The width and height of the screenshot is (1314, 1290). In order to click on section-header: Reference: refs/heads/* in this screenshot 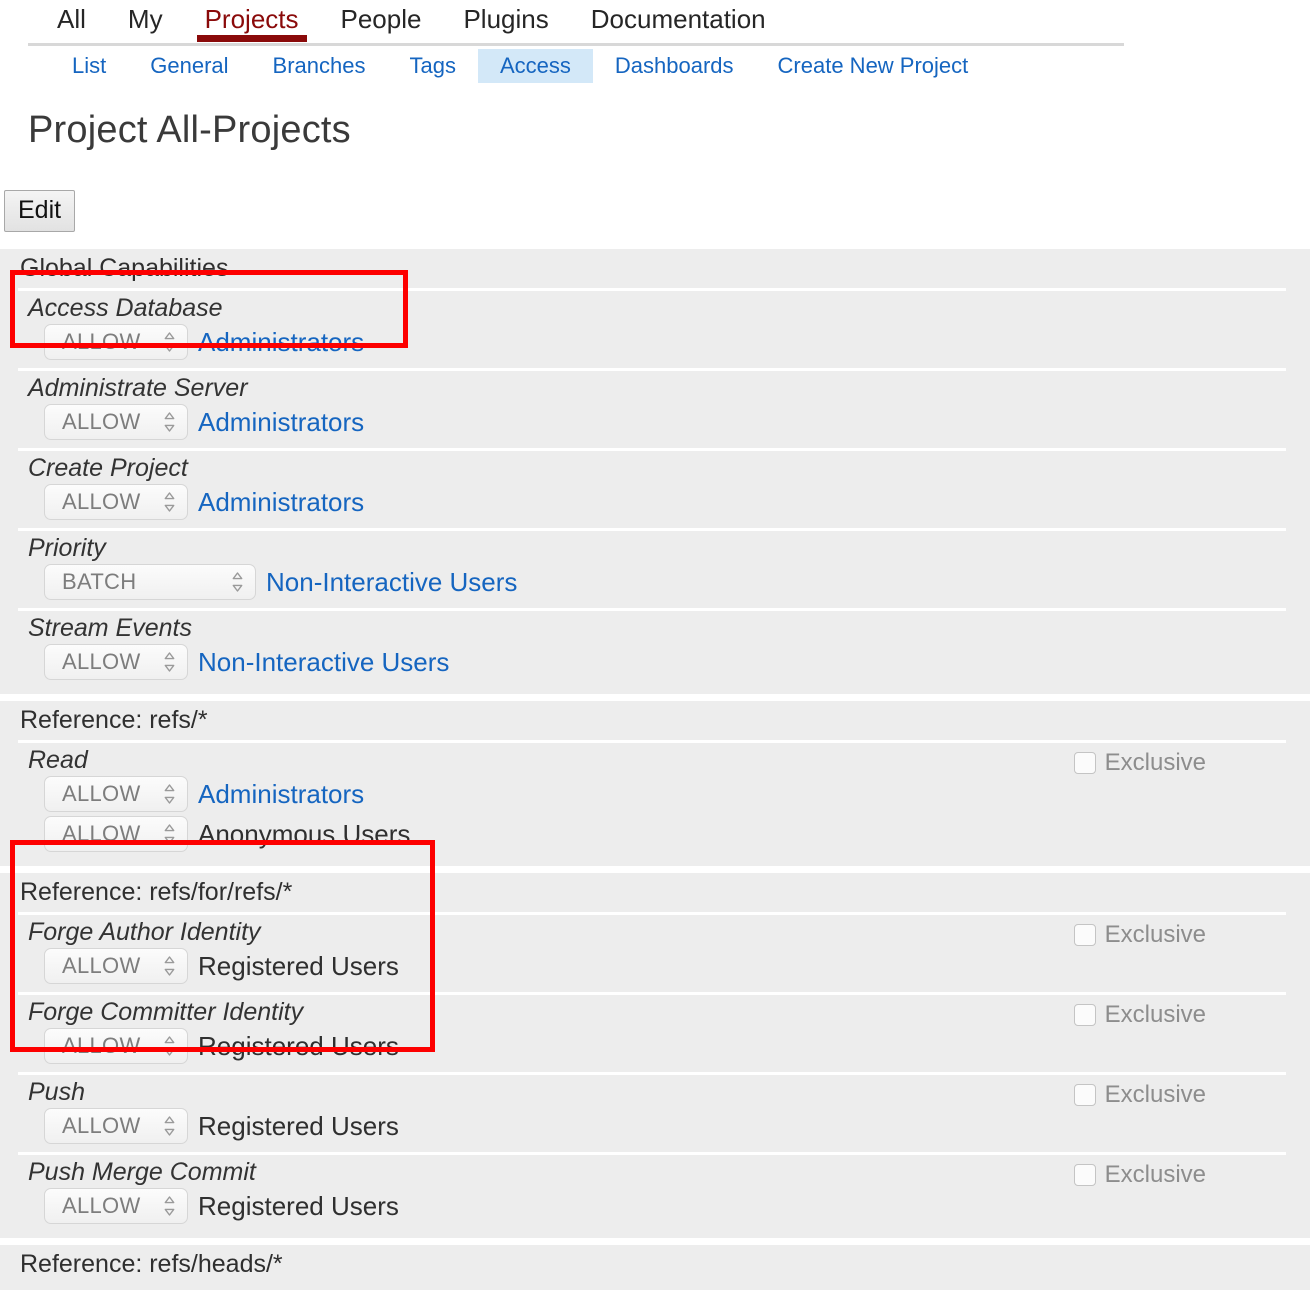, I will do `click(151, 1264)`.